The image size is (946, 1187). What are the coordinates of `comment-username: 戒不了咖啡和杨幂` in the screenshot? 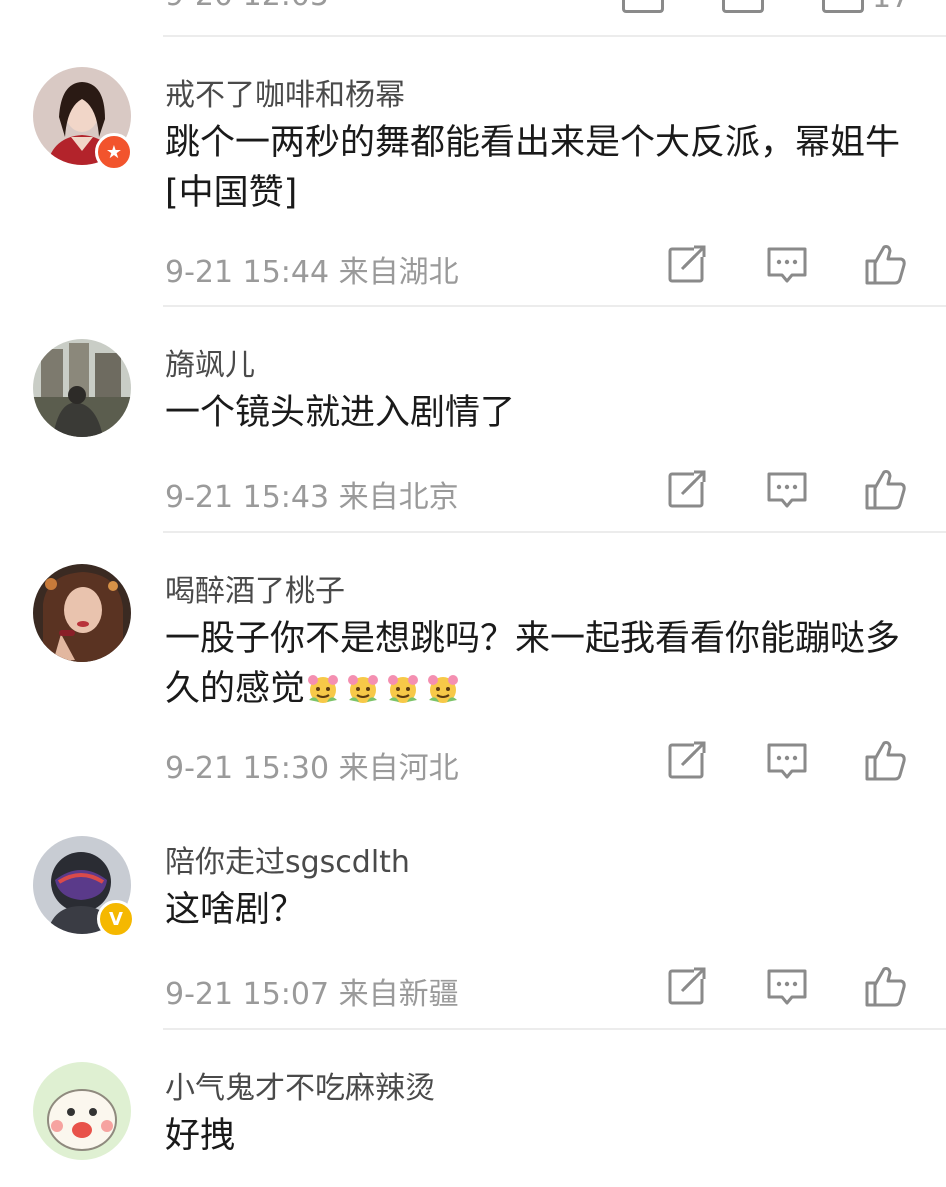 It's located at (285, 92).